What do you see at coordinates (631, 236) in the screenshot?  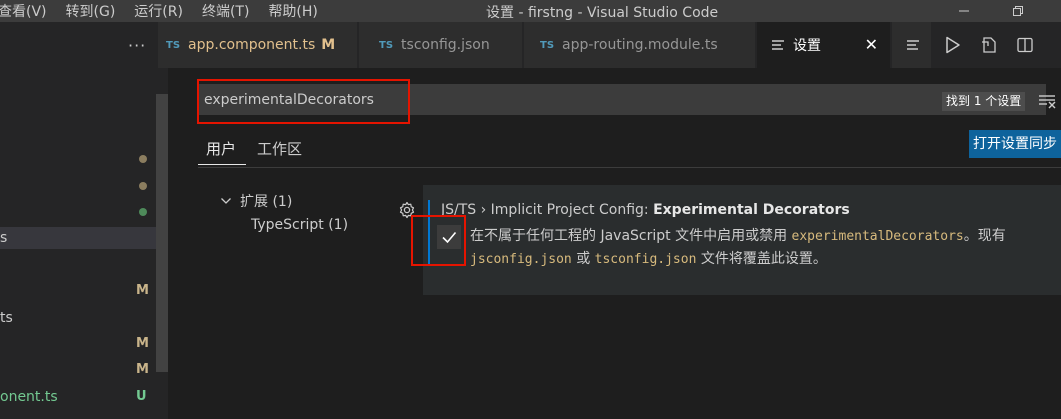 I see `desc-text: 在不属于任何工程的 JavaScript 文件中启用或禁用` at bounding box center [631, 236].